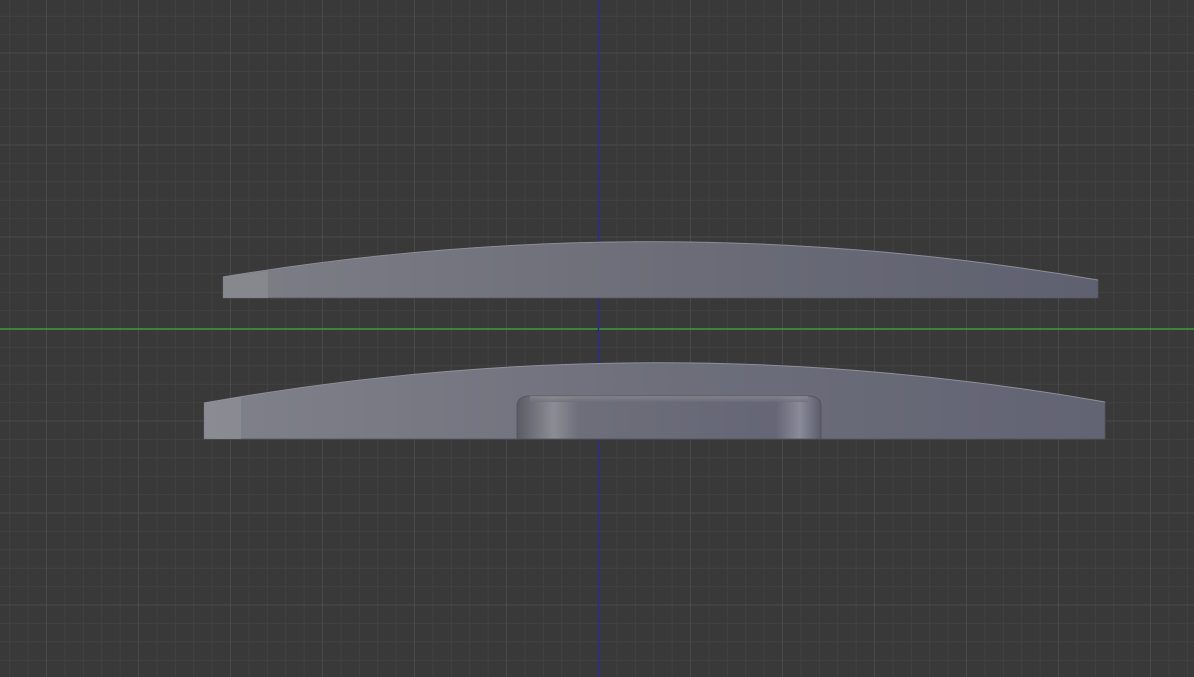 The image size is (1194, 677). What do you see at coordinates (222, 418) in the screenshot?
I see `base-end-face` at bounding box center [222, 418].